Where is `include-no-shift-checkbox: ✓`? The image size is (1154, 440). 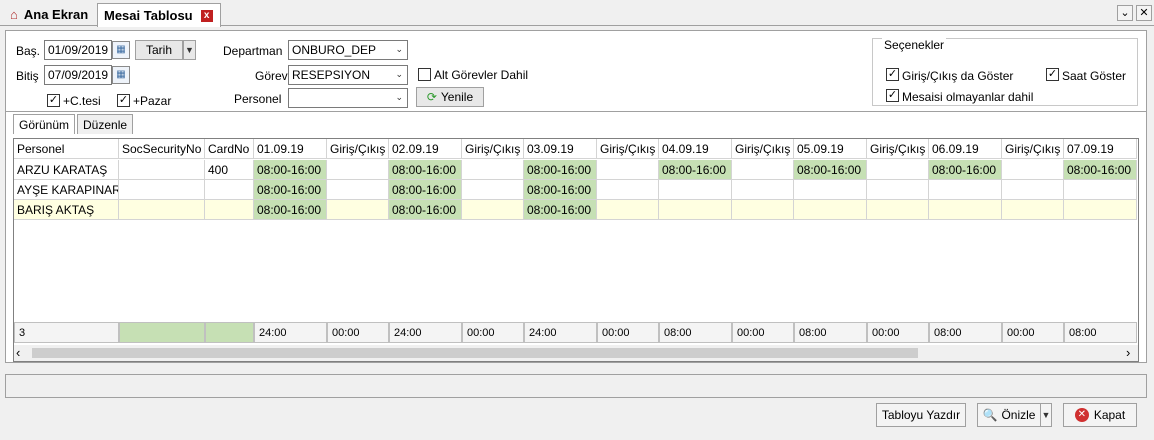 include-no-shift-checkbox: ✓ is located at coordinates (892, 95).